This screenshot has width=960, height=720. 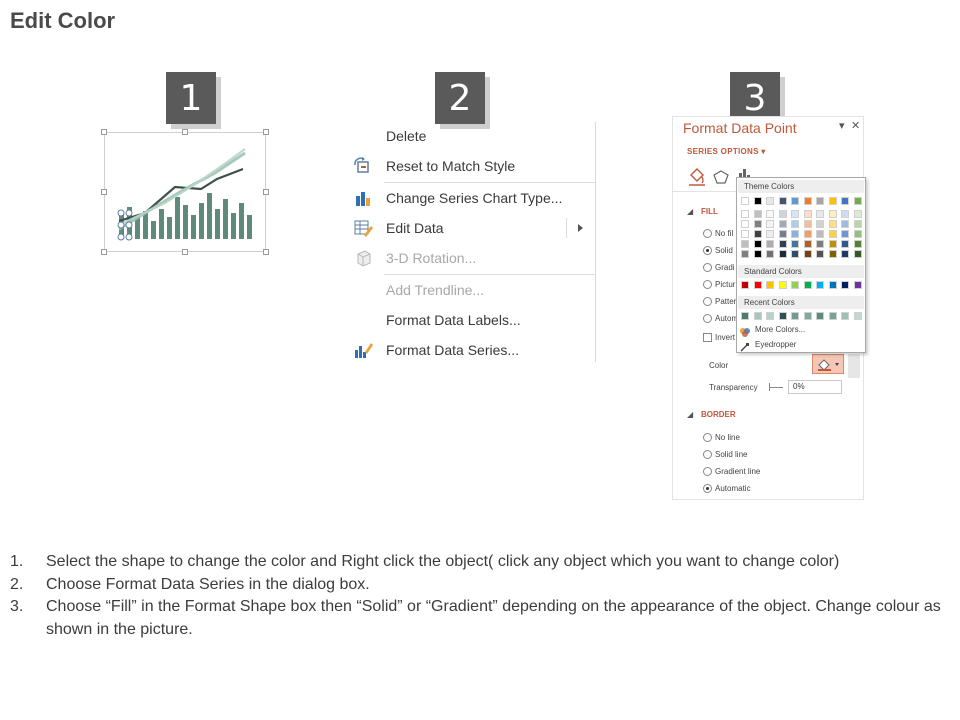 What do you see at coordinates (854, 366) in the screenshot?
I see `pane-scrollbar` at bounding box center [854, 366].